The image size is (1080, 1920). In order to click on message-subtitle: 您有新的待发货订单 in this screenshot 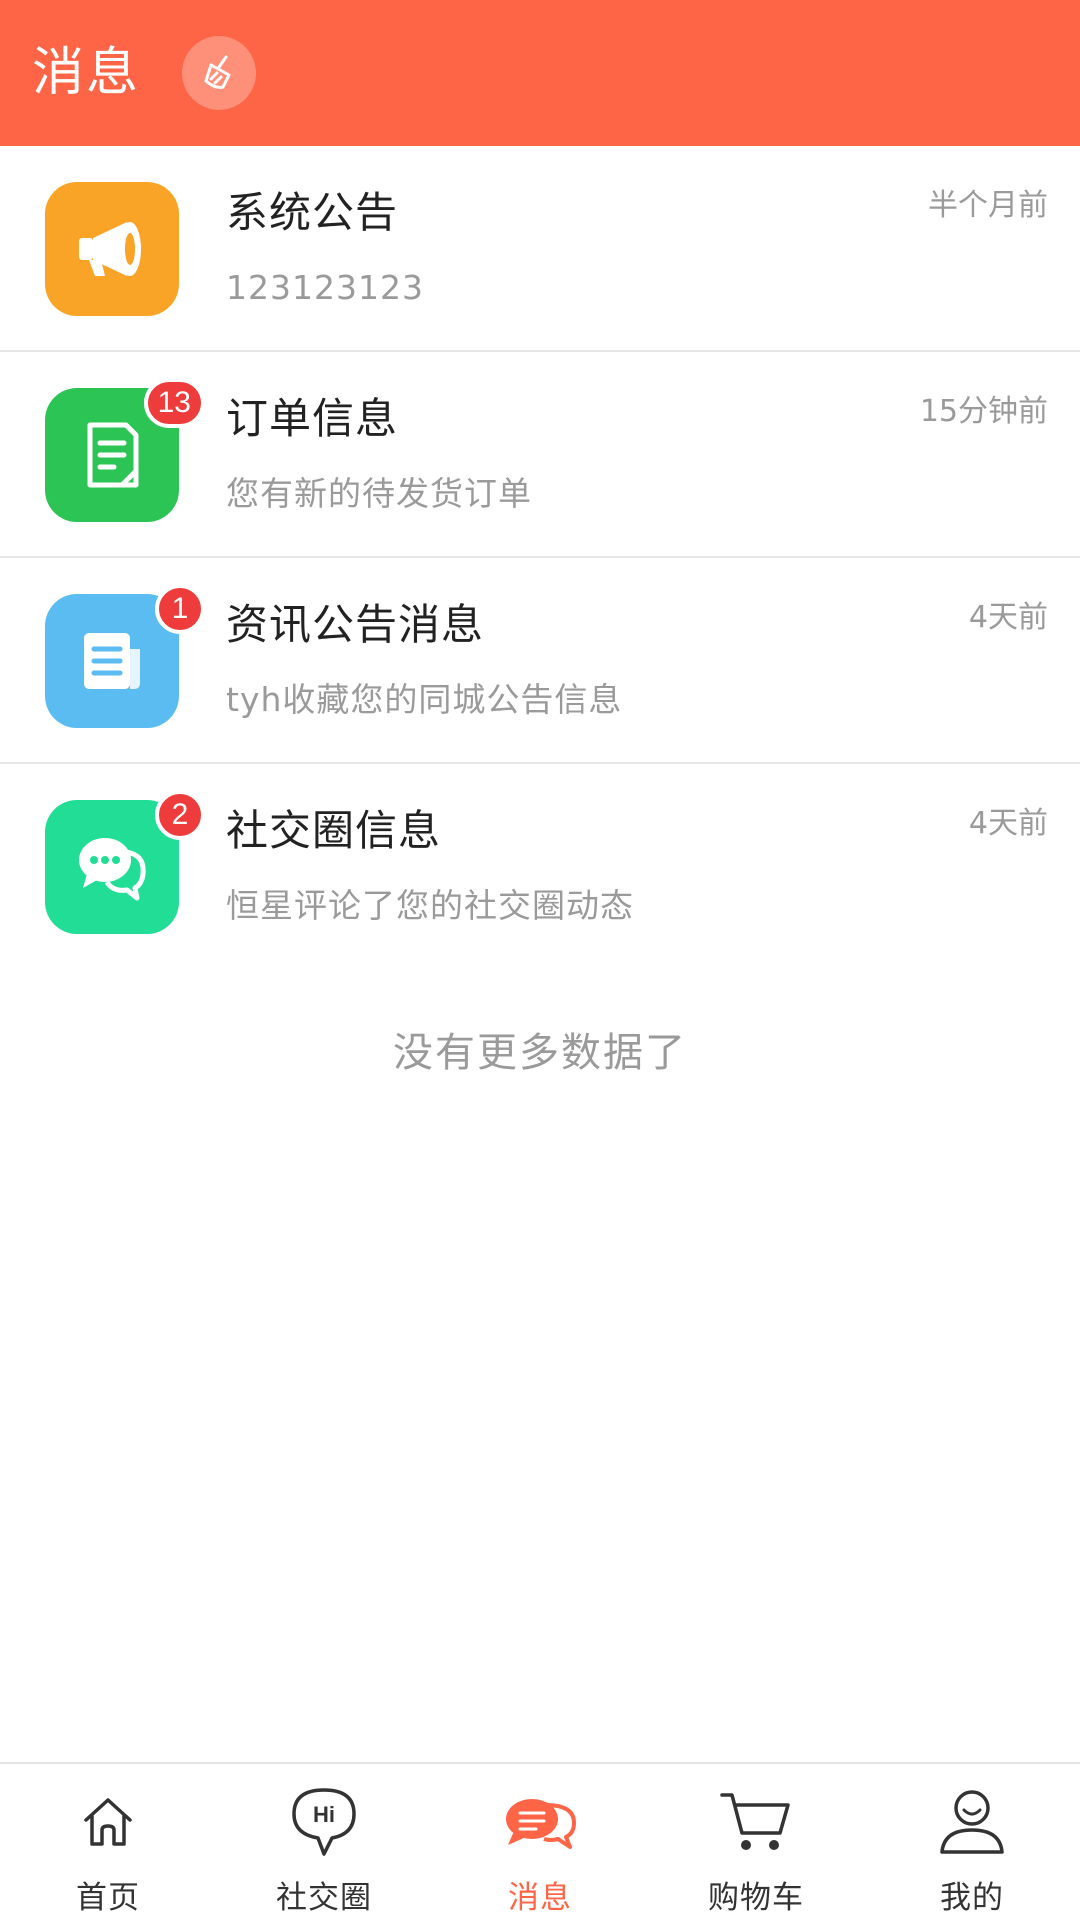, I will do `click(379, 493)`.